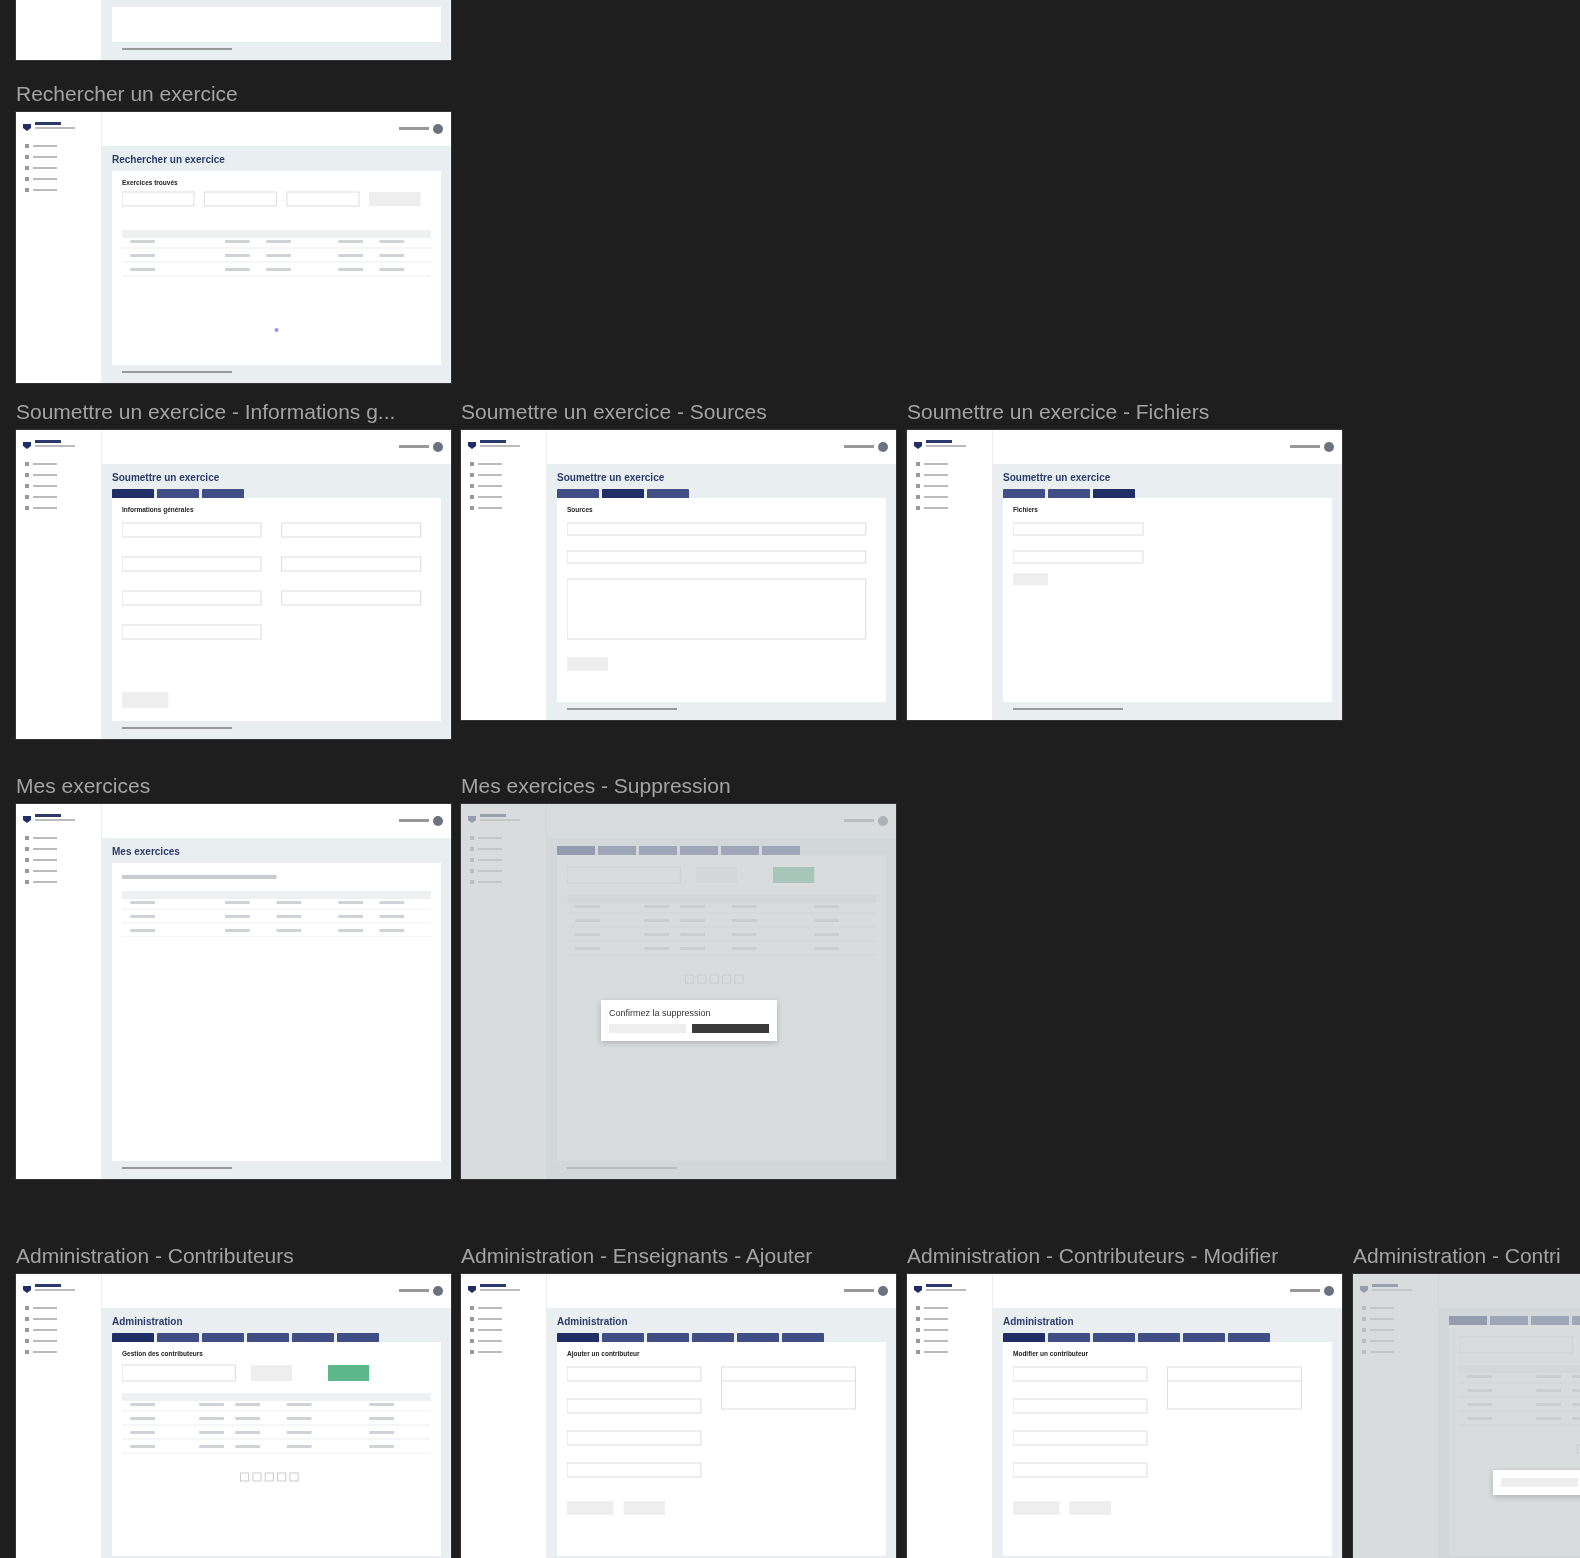  Describe the element at coordinates (169, 159) in the screenshot. I see `page-title: Rechercher un exercice` at that location.